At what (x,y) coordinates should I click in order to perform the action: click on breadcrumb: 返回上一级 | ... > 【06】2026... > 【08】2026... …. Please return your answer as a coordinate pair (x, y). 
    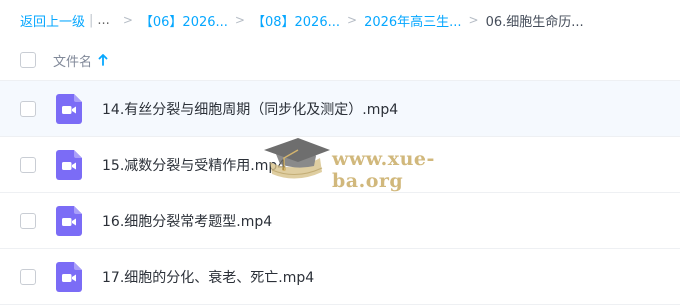
    Looking at the image, I should click on (302, 20).